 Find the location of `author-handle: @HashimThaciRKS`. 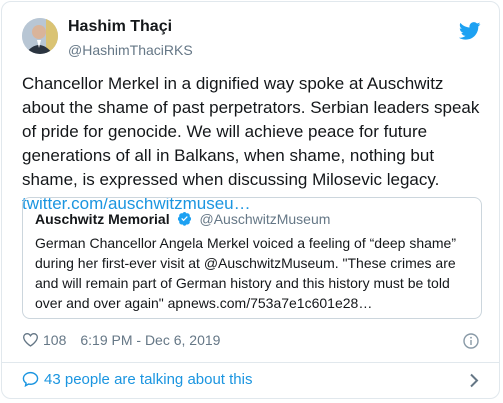

author-handle: @HashimThaciRKS is located at coordinates (130, 50).